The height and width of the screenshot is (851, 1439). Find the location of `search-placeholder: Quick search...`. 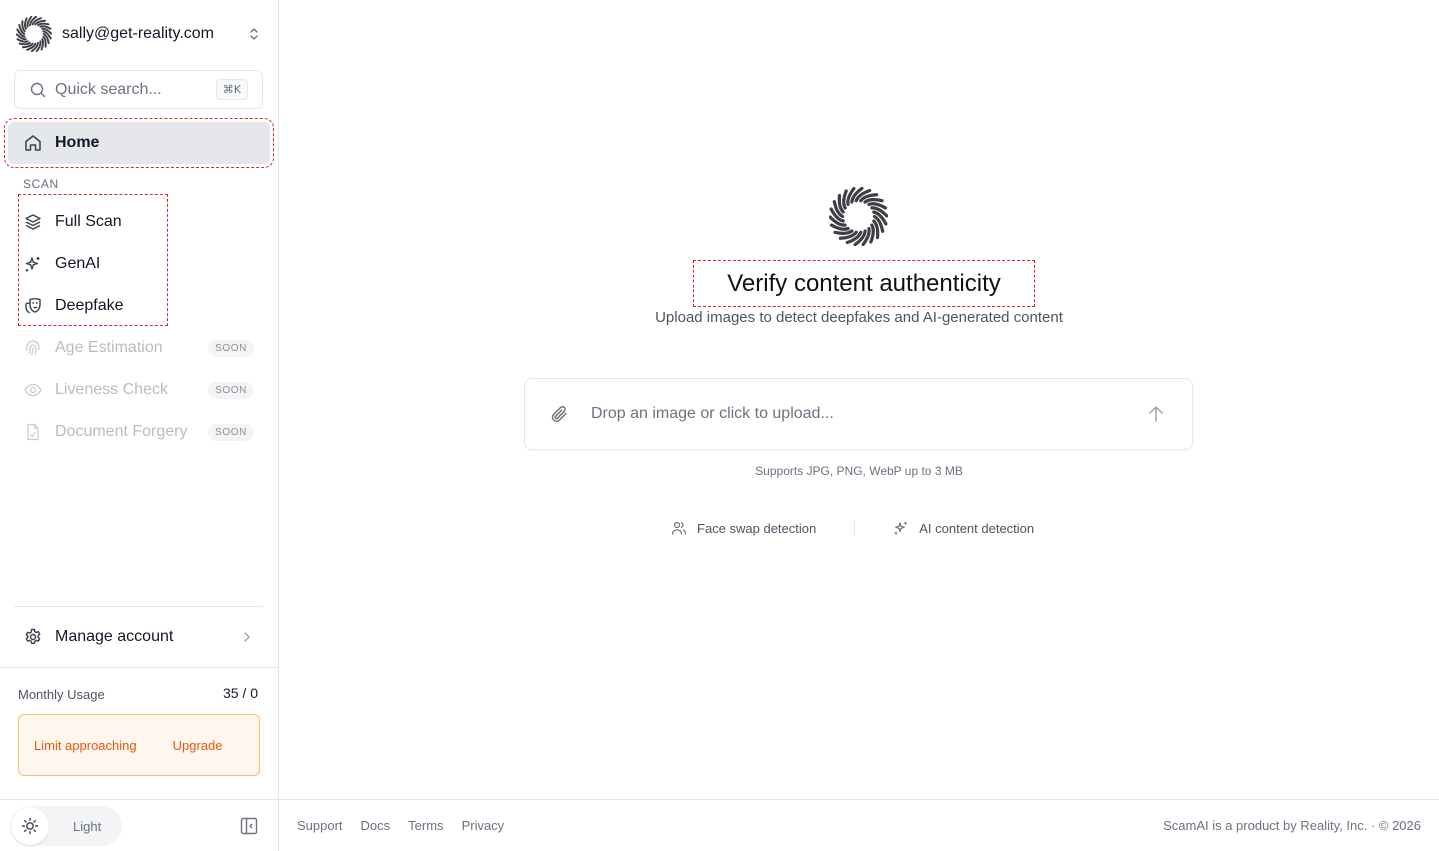

search-placeholder: Quick search... is located at coordinates (108, 89).